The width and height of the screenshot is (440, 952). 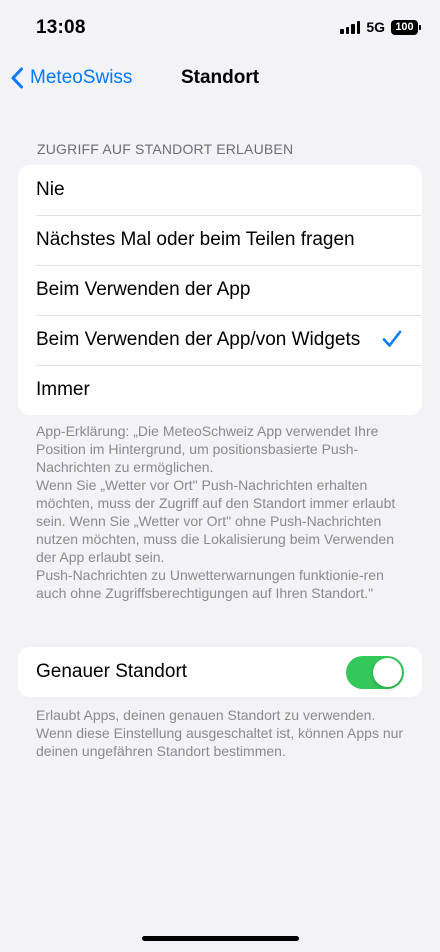 I want to click on navigation-bar: MeteoSwiss Standort, so click(x=220, y=78).